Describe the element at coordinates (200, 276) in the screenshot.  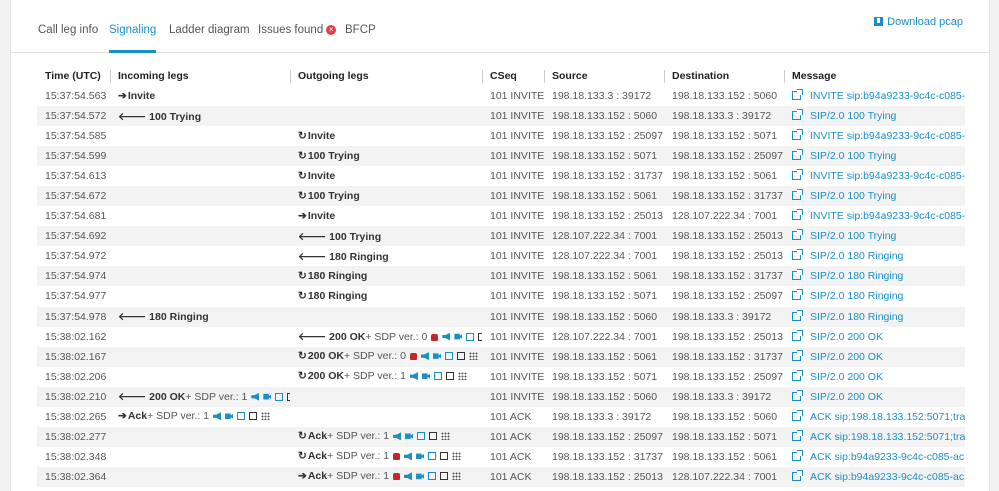
I see `cell-incoming-leg` at that location.